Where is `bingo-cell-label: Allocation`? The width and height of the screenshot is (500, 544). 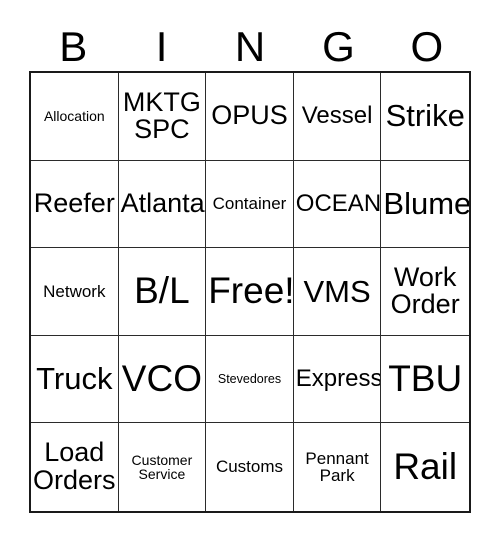 bingo-cell-label: Allocation is located at coordinates (74, 116).